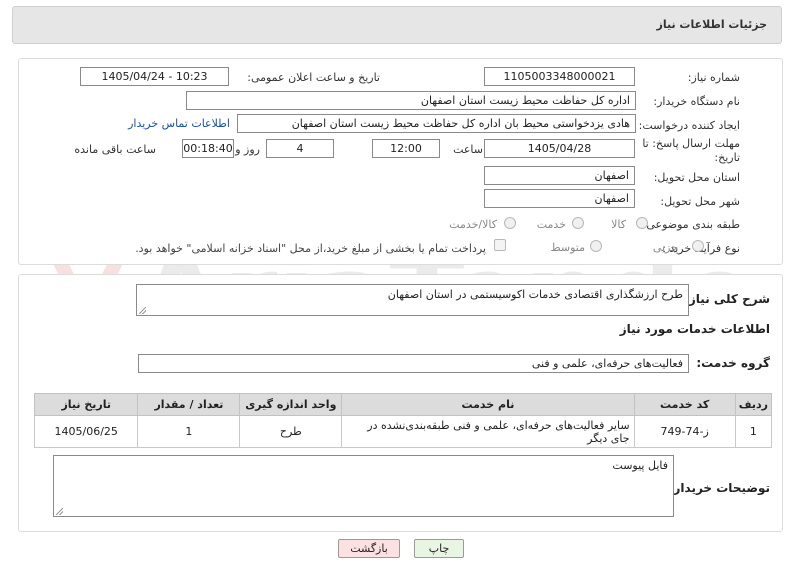  What do you see at coordinates (413, 363) in the screenshot?
I see `service-group-field: فعالیت‌های حرفه‌ای، علمی و فنی` at bounding box center [413, 363].